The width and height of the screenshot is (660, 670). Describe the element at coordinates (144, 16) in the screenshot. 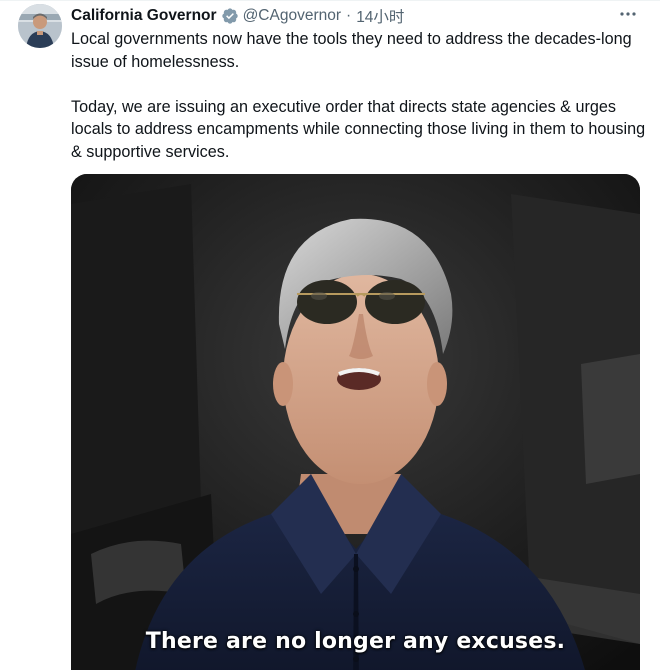

I see `author-display-name: California Governor` at that location.